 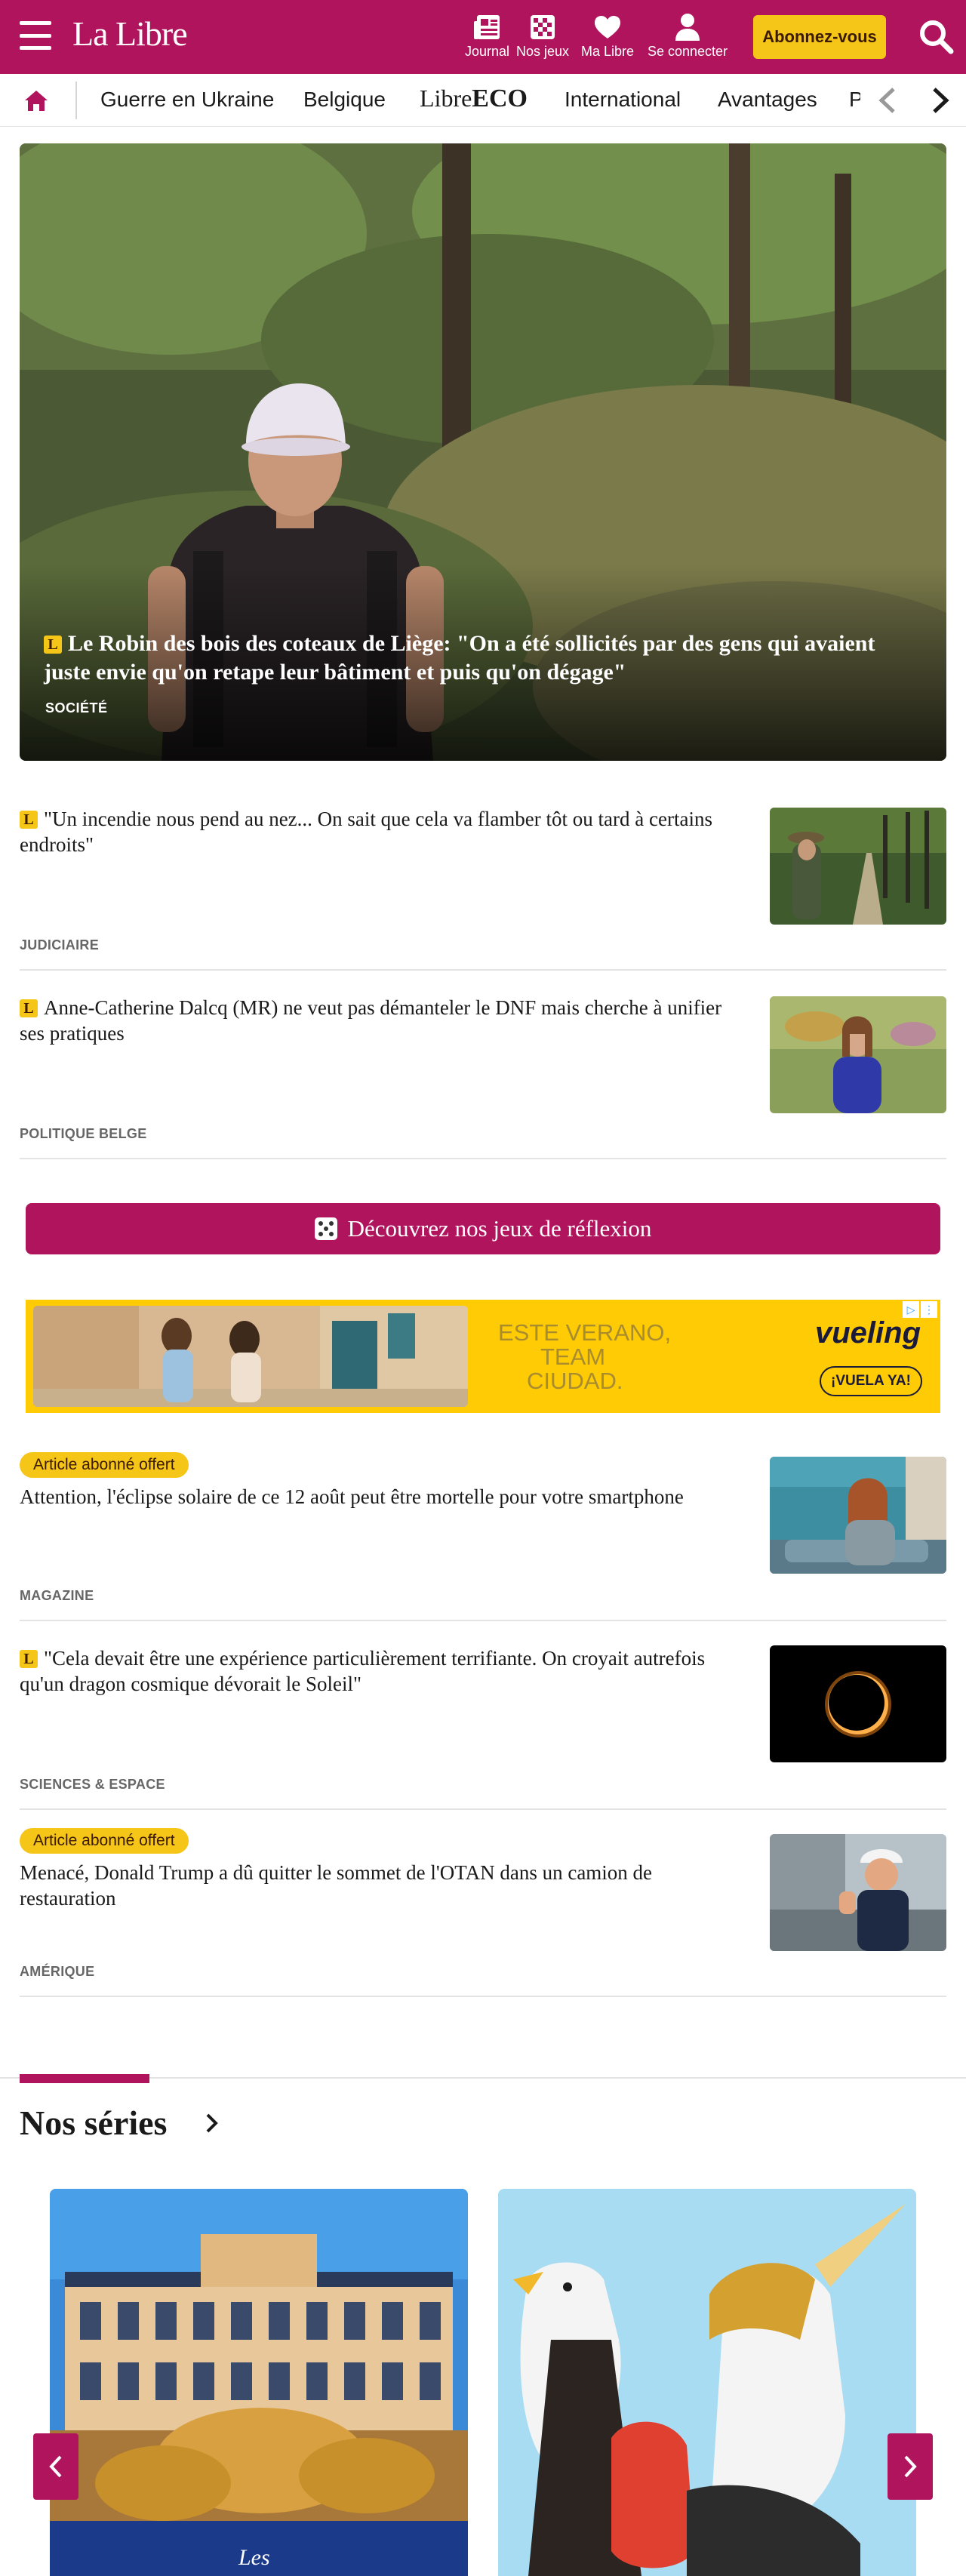 I want to click on ad-brand-logo: vueling, so click(x=868, y=1333).